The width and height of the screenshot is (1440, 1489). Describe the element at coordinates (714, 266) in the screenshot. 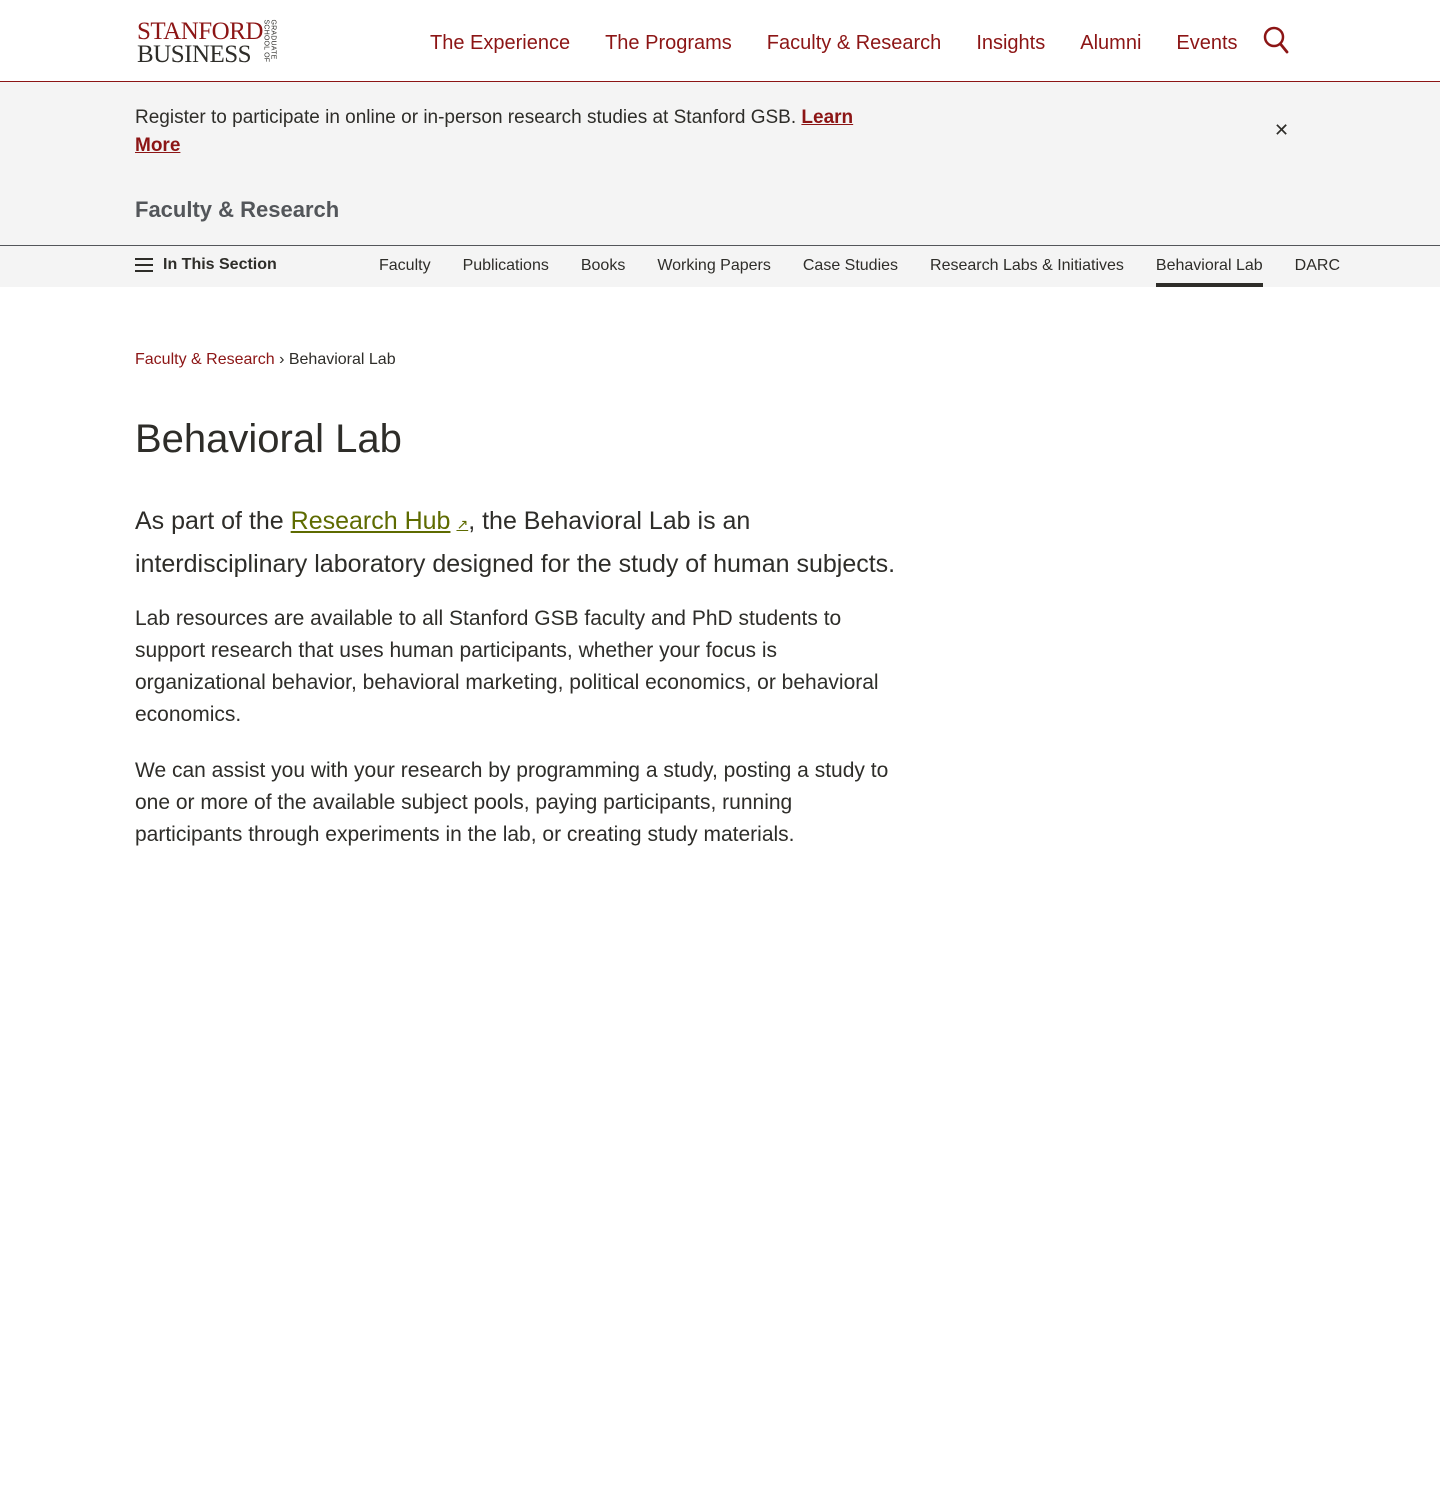

I see `subnav-item-working-papers: Working Papers` at that location.